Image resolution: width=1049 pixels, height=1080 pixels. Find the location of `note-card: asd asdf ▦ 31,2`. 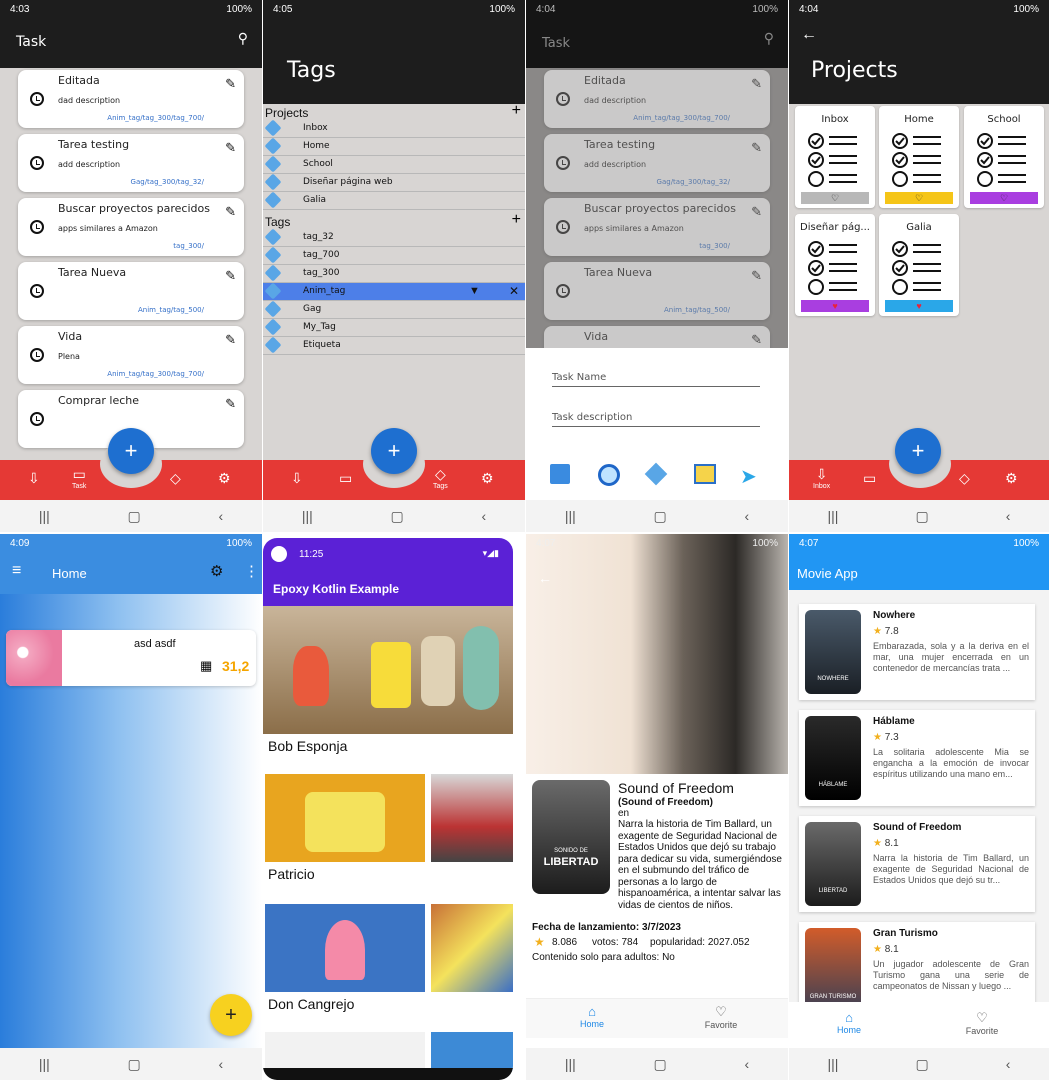

note-card: asd asdf ▦ 31,2 is located at coordinates (131, 658).